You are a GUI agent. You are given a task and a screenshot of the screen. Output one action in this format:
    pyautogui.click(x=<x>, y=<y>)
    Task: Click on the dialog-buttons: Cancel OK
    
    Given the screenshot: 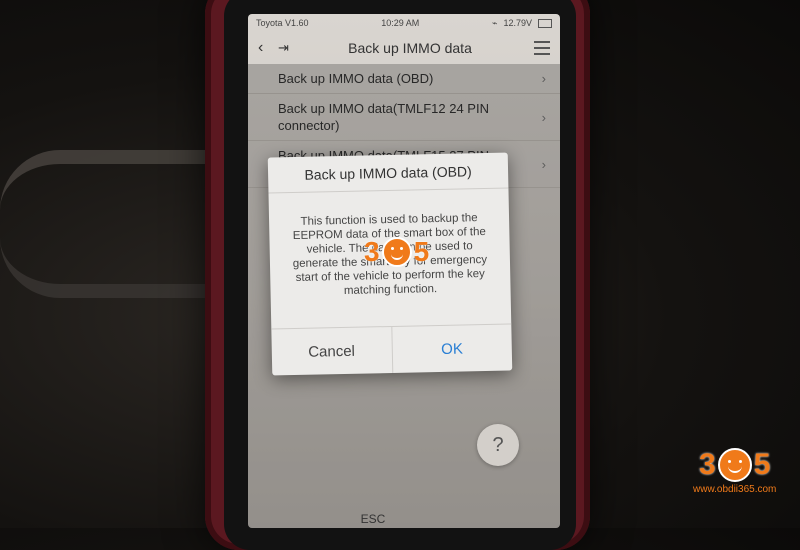 What is the action you would take?
    pyautogui.click(x=392, y=349)
    